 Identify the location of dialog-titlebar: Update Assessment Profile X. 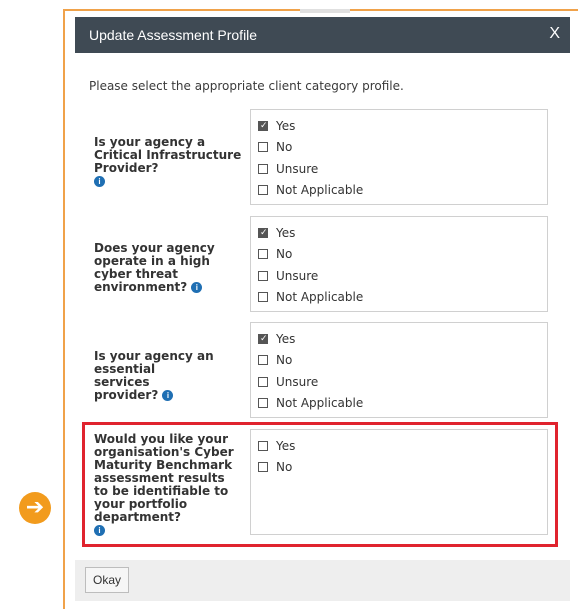
(322, 35).